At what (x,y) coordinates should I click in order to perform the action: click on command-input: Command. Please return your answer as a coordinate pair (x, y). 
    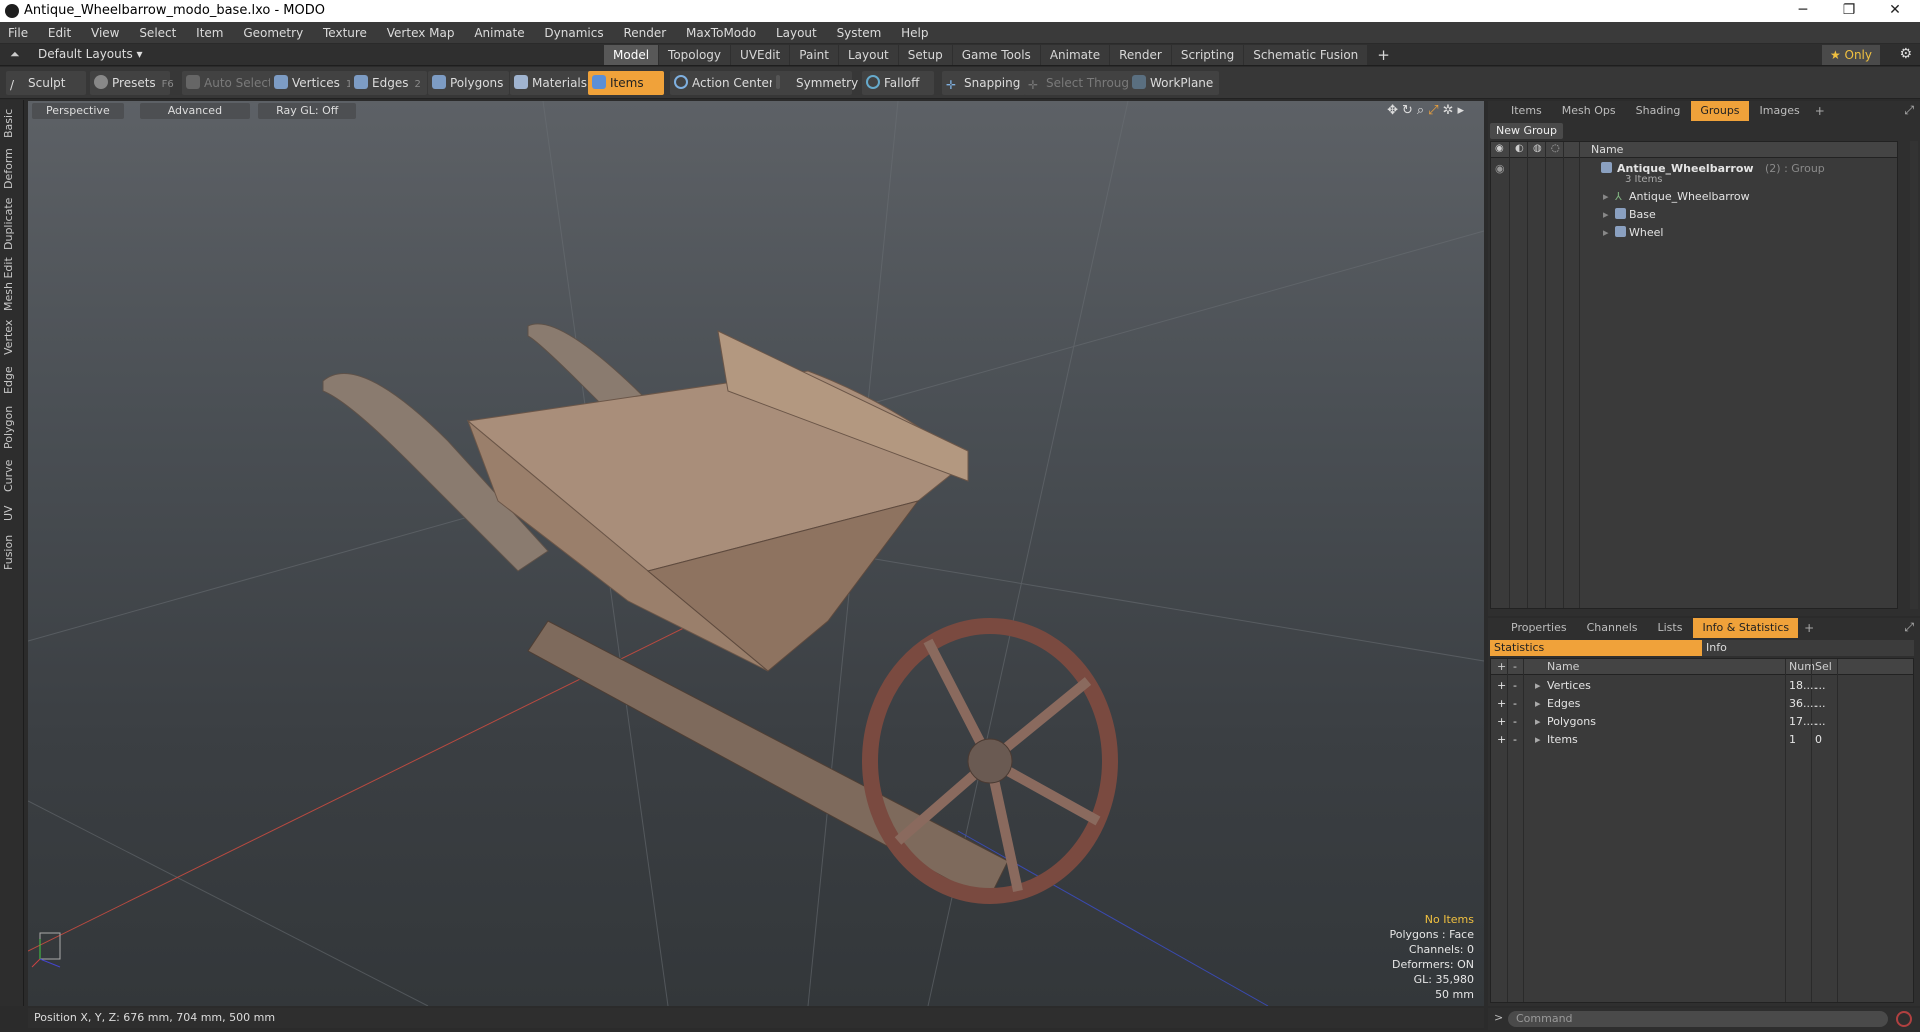
    Looking at the image, I should click on (1698, 1019).